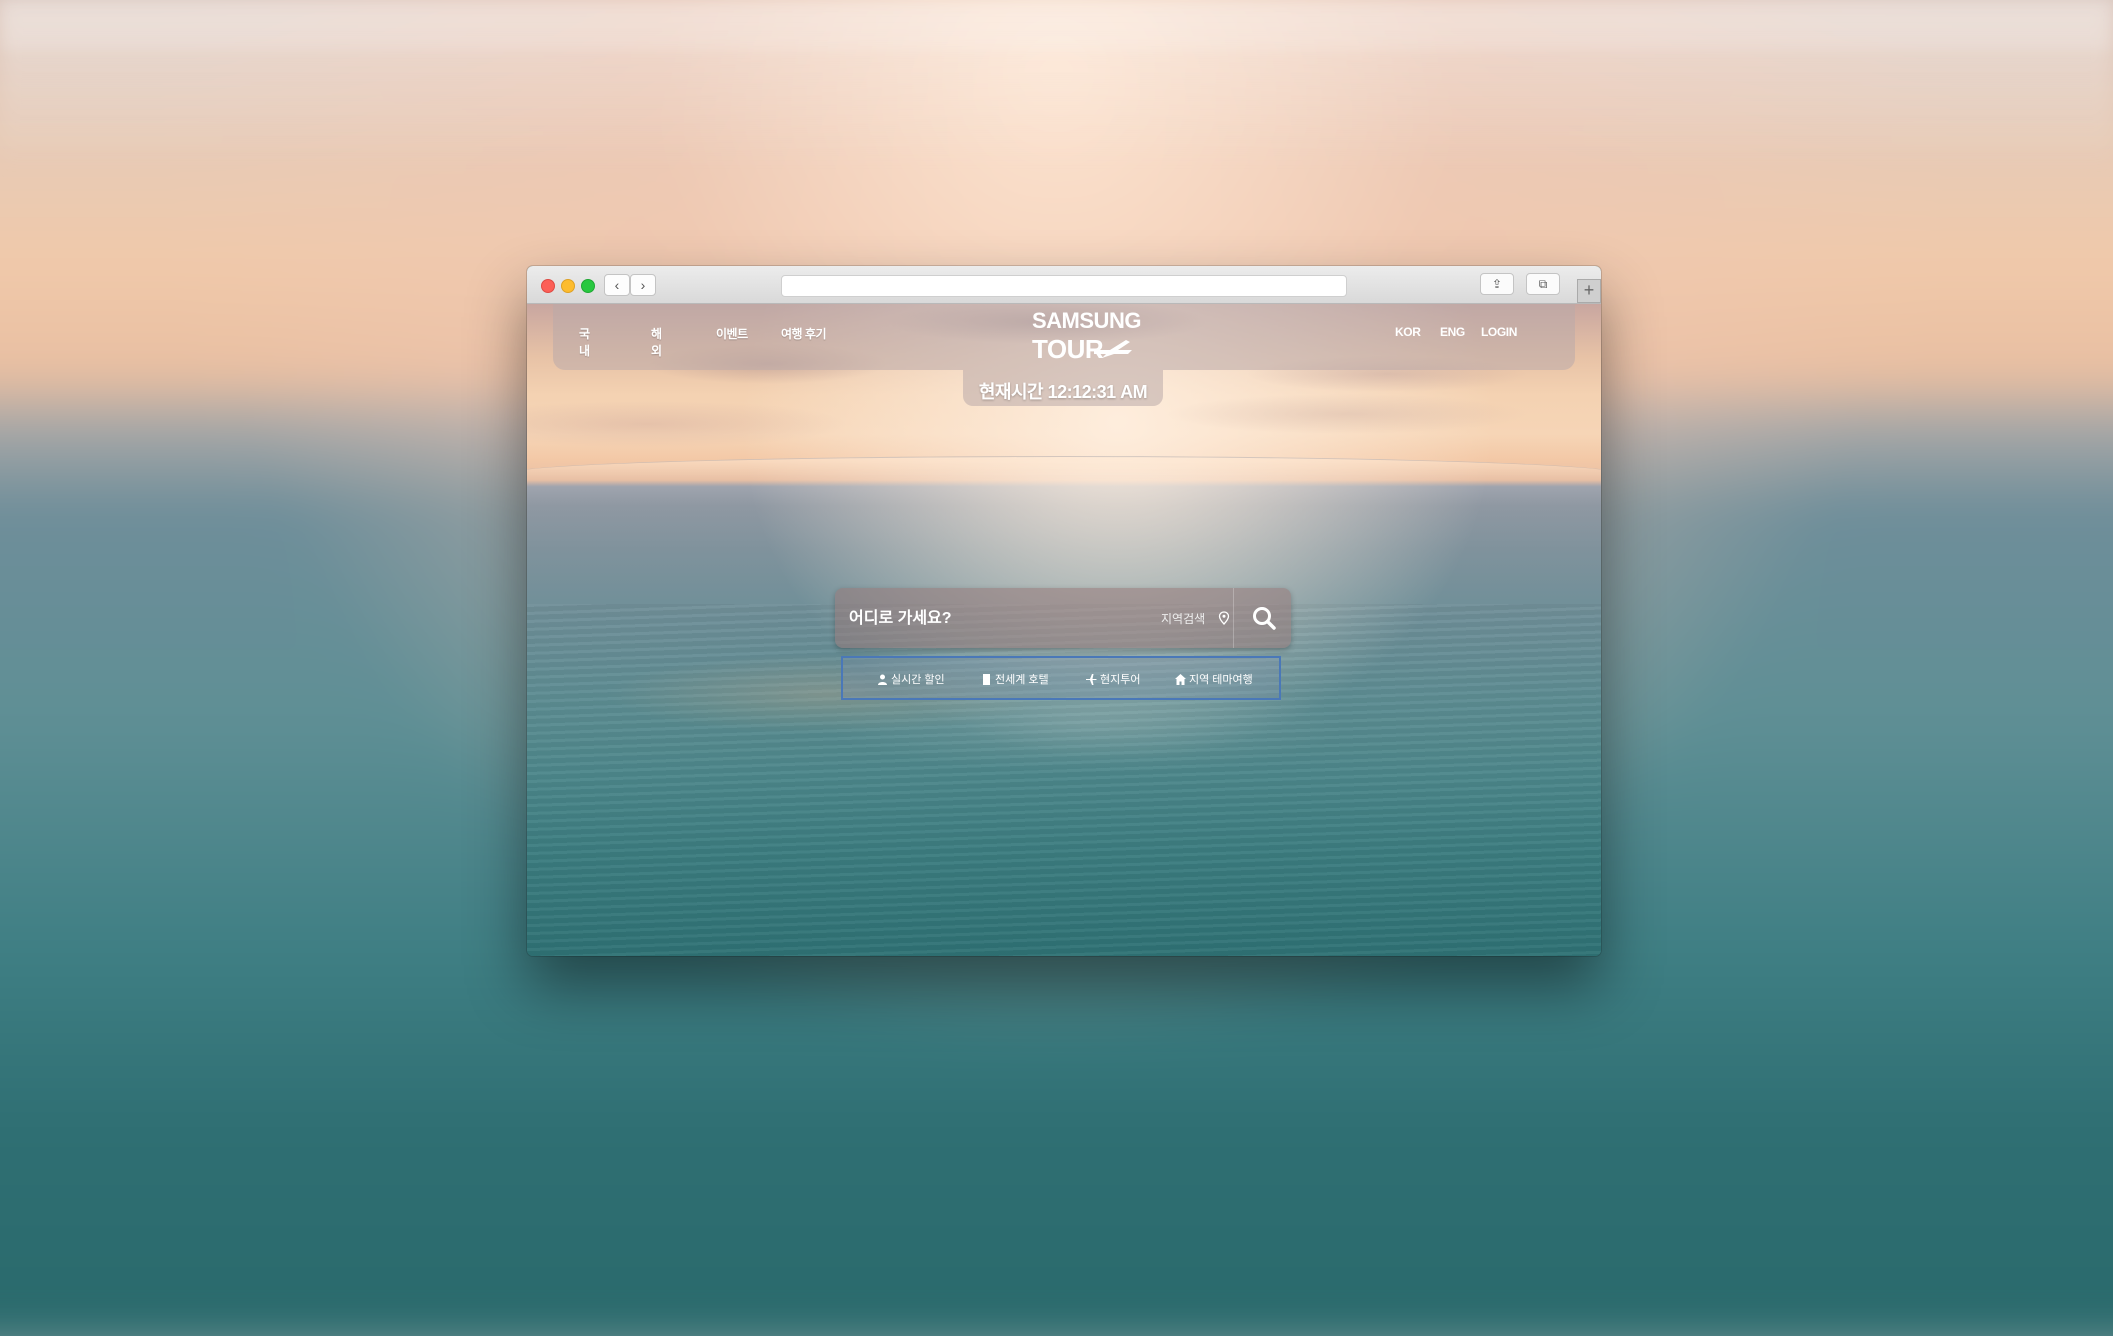  I want to click on chevron-left-icon: ‹, so click(617, 285).